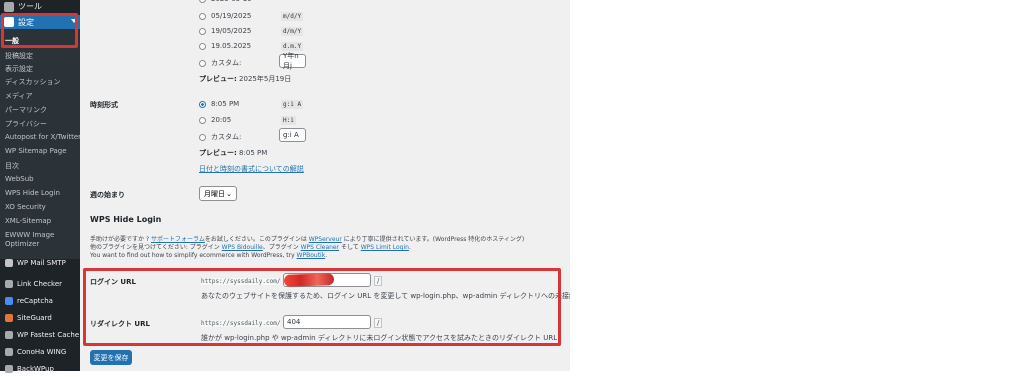 This screenshot has height=377, width=1024. I want to click on submenu-item-privacy: プライバシー, so click(26, 124).